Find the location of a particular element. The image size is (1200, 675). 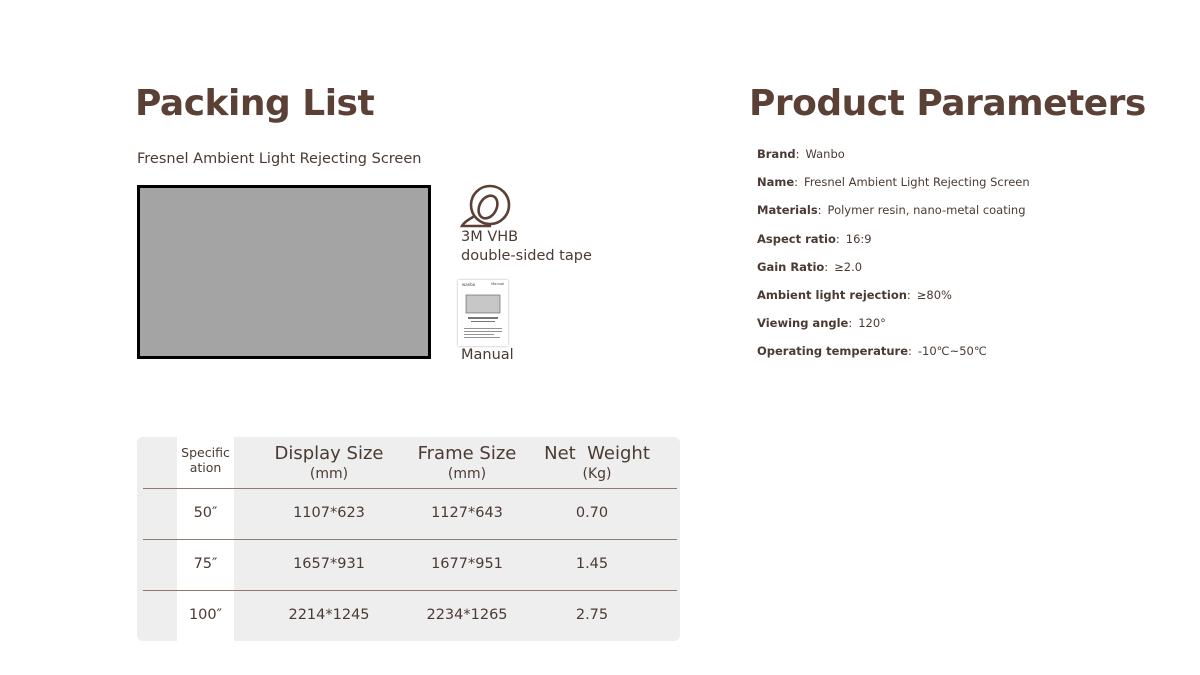

manual-brand: wanbo is located at coordinates (469, 284).